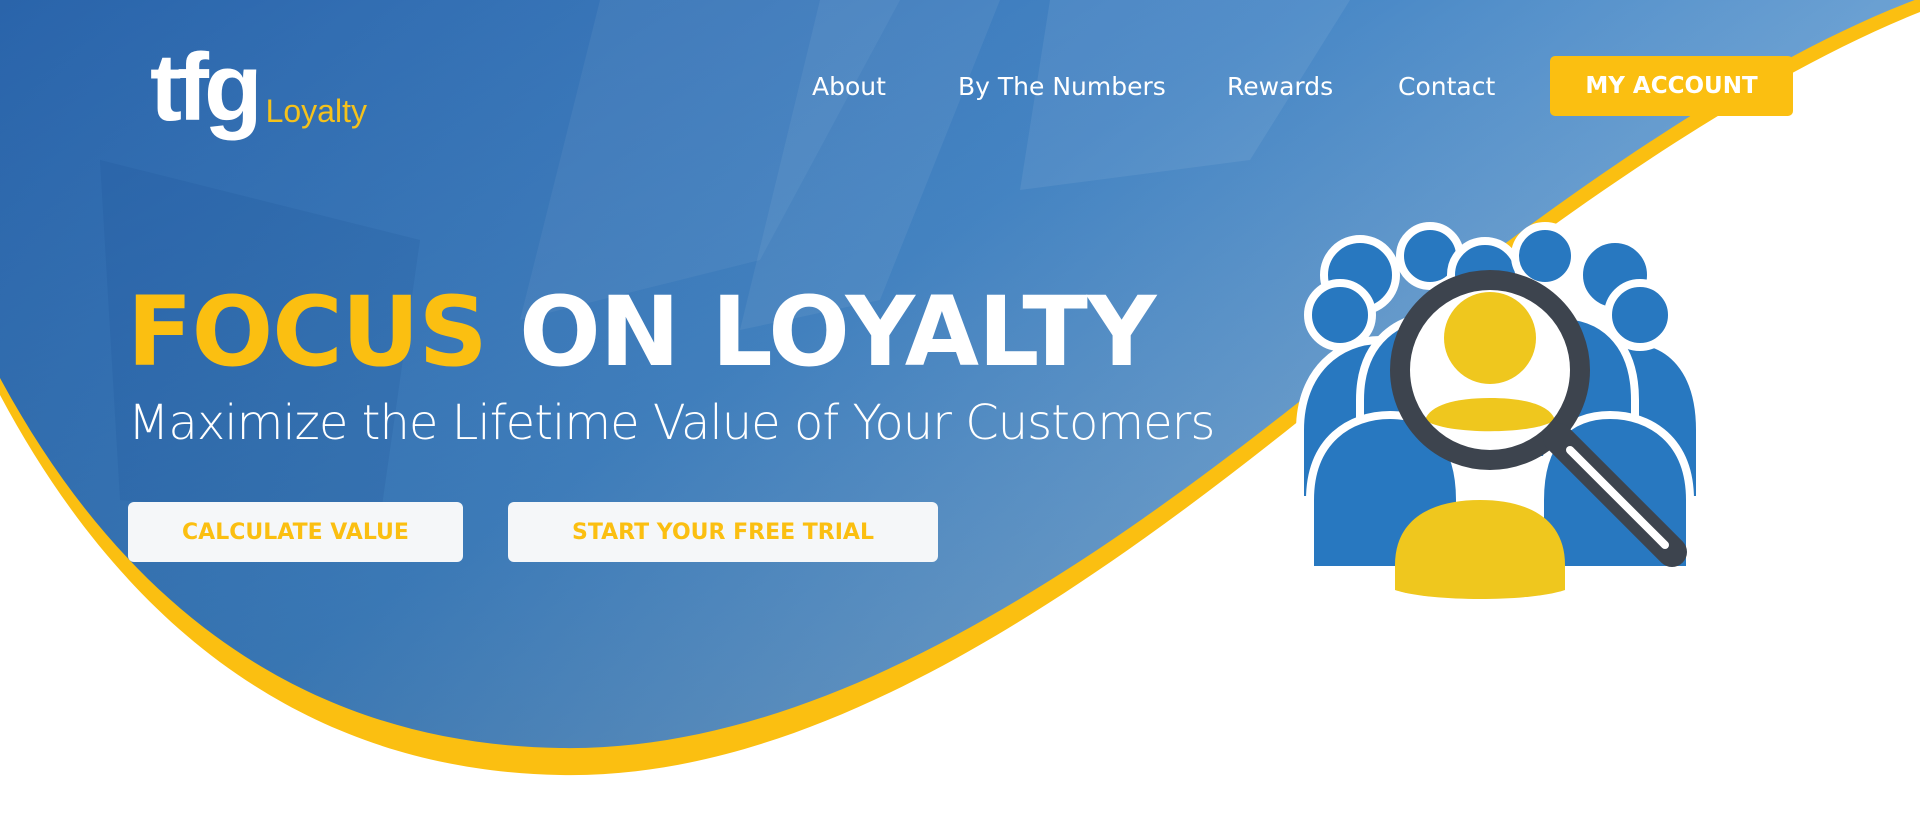  Describe the element at coordinates (1446, 86) in the screenshot. I see `nav-link-contact: Contact` at that location.